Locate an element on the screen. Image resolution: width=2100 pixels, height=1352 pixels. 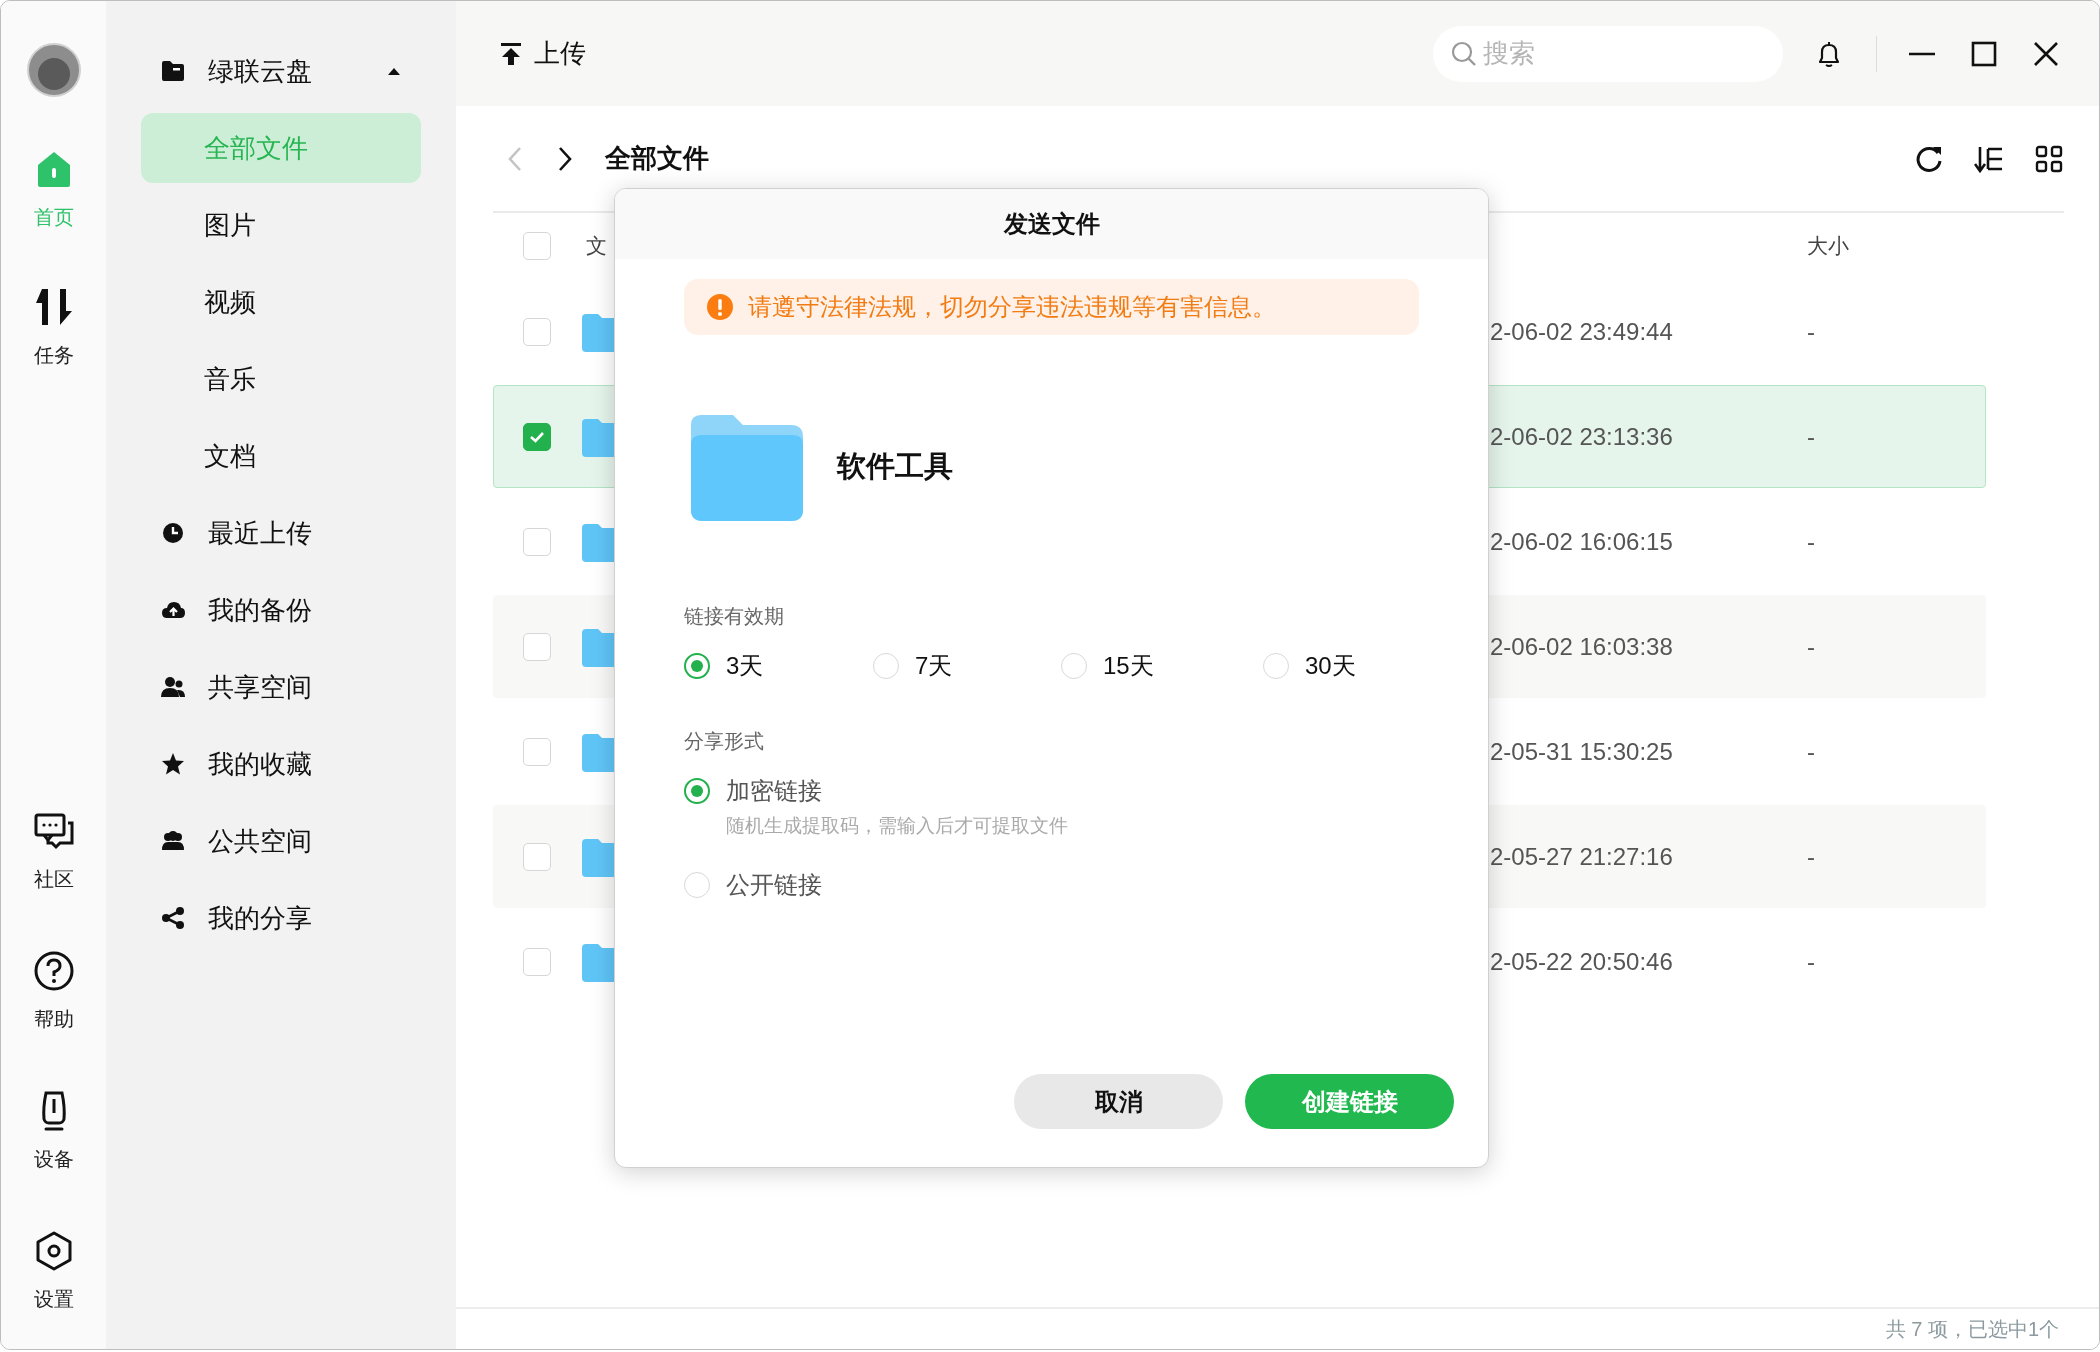
folder-title: 全部文件 is located at coordinates (657, 158).